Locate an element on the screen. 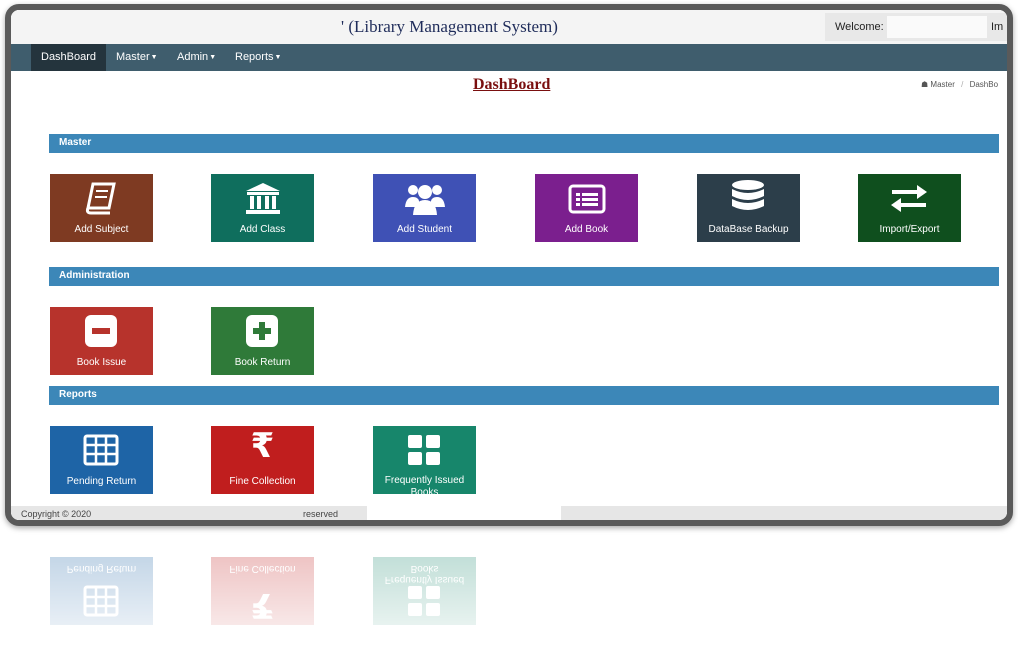 The height and width of the screenshot is (647, 1018). grid-icon is located at coordinates (424, 450).